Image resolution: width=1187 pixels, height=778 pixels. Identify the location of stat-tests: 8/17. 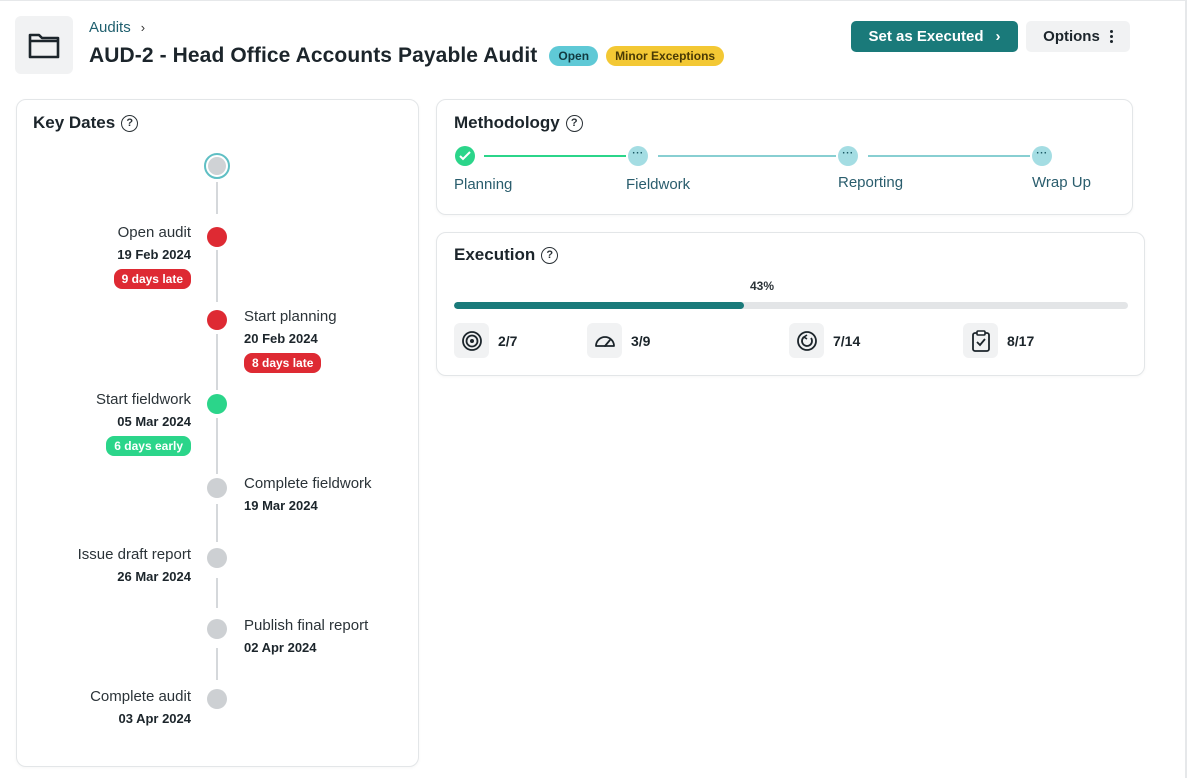
(998, 340).